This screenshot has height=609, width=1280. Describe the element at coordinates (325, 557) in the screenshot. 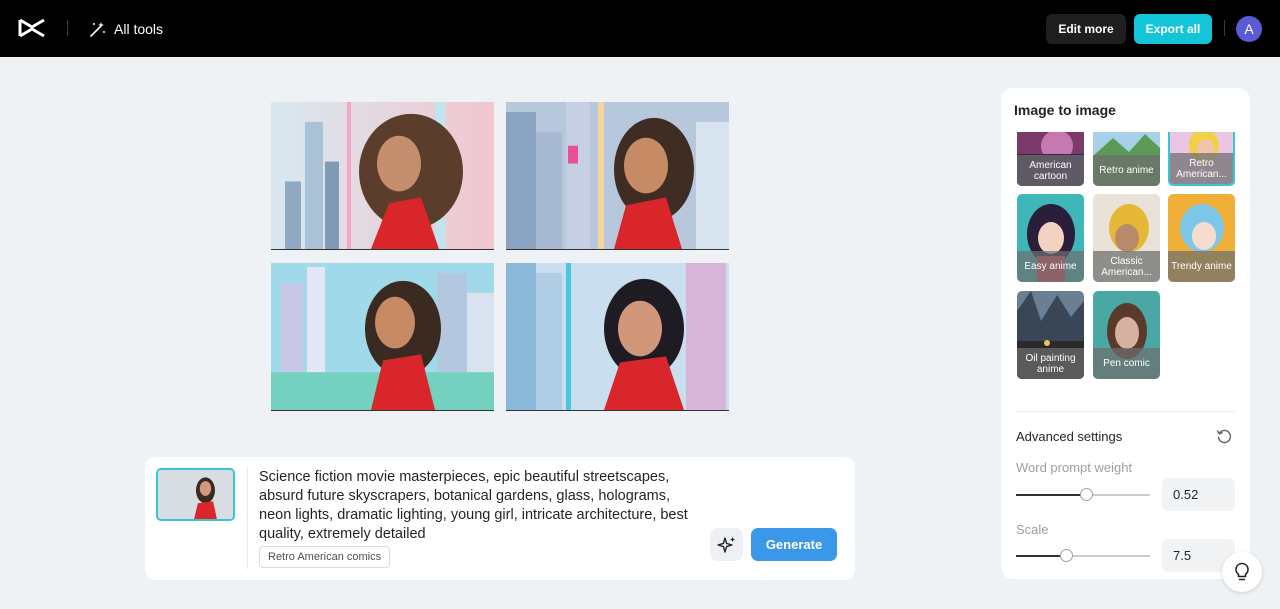

I see `style-tag: Retro American comics` at that location.